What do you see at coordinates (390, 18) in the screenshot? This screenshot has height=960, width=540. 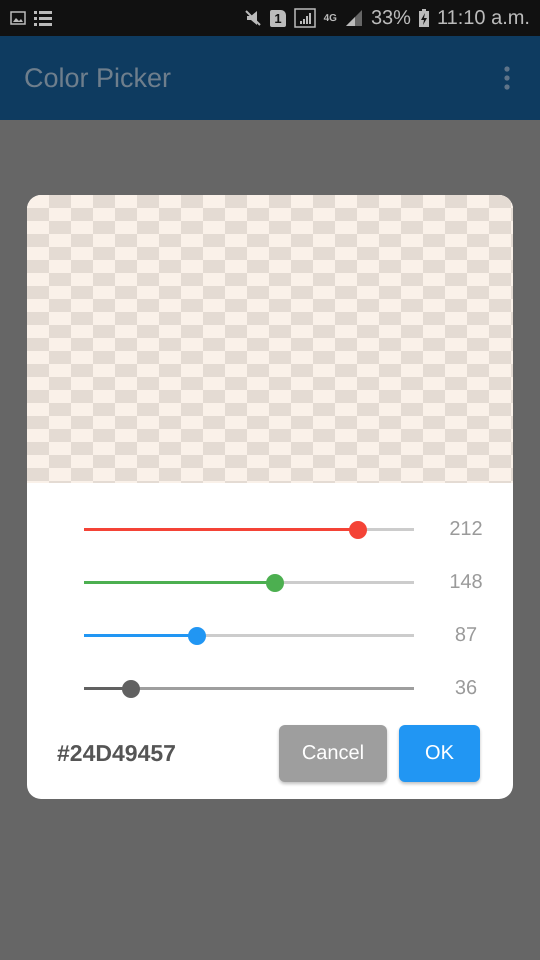 I see `battery-percent: 33%` at bounding box center [390, 18].